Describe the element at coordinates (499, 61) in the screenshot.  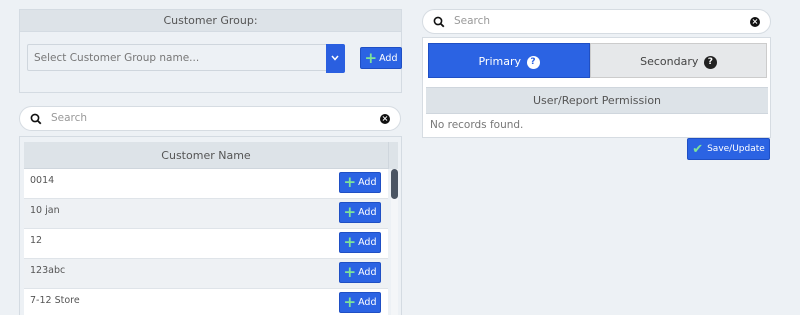
I see `tab-primary-label: Primary` at that location.